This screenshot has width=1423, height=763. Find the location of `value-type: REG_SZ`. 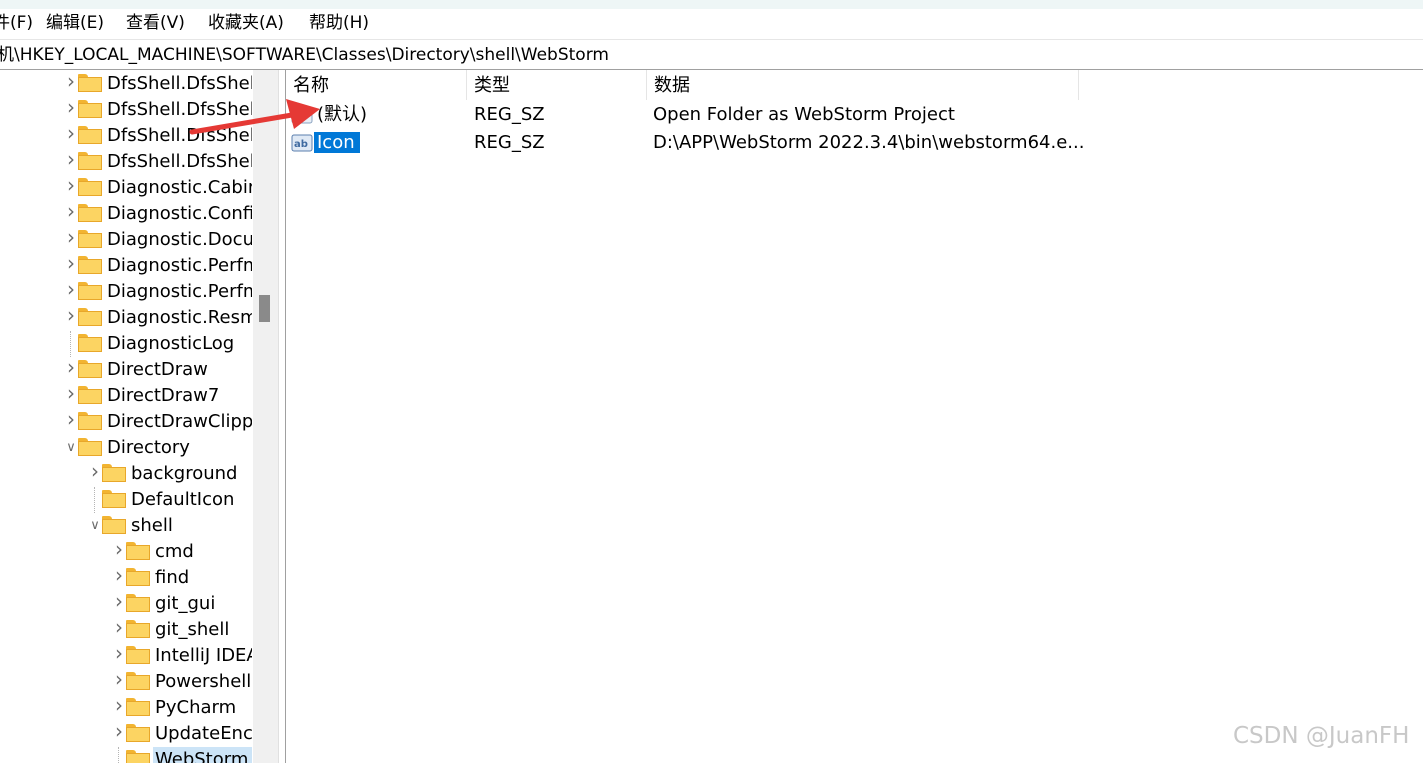

value-type: REG_SZ is located at coordinates (509, 114).